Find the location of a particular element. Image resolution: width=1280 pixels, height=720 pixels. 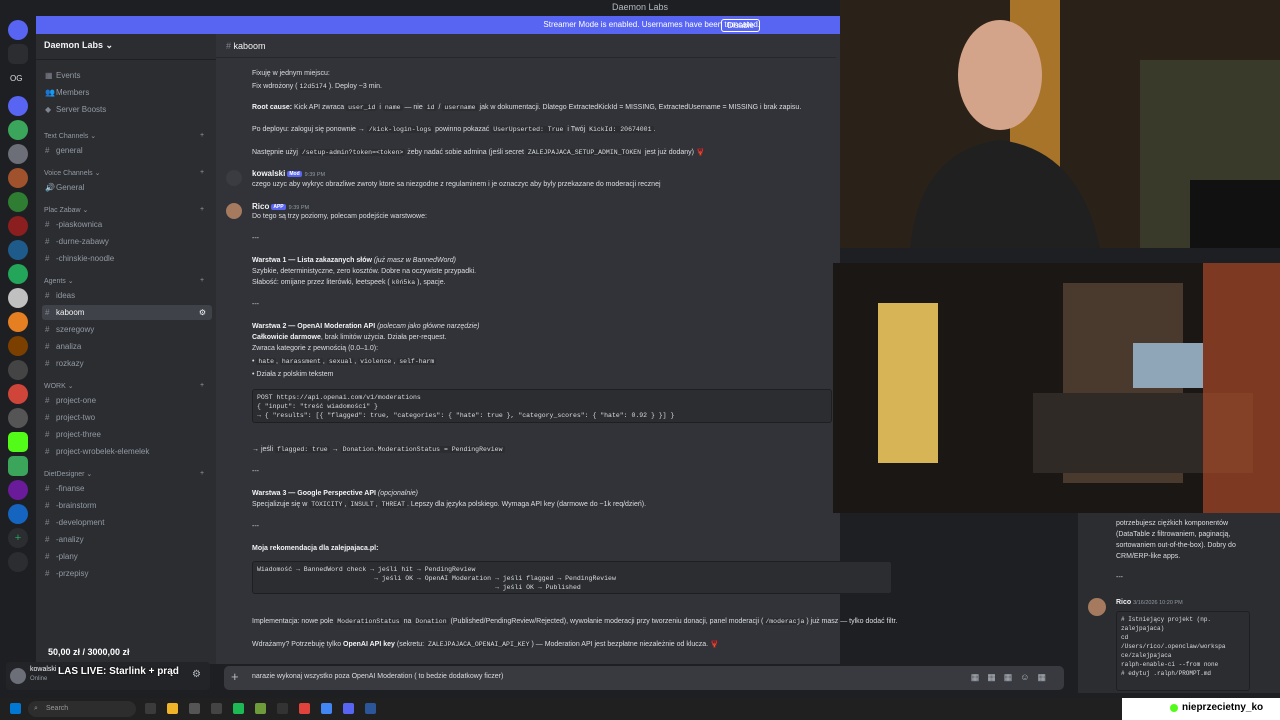

channel-project-wrobelek: # project-wrobelek-elemelek is located at coordinates (127, 451).